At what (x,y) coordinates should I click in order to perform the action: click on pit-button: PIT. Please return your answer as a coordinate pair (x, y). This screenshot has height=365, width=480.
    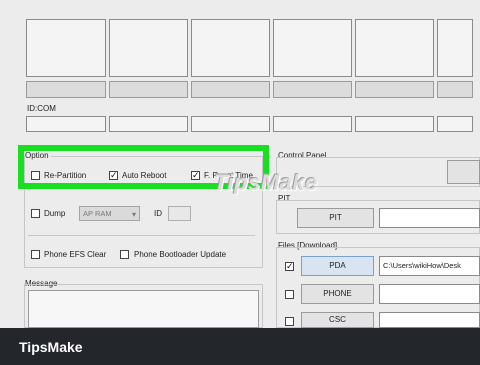
    Looking at the image, I should click on (335, 218).